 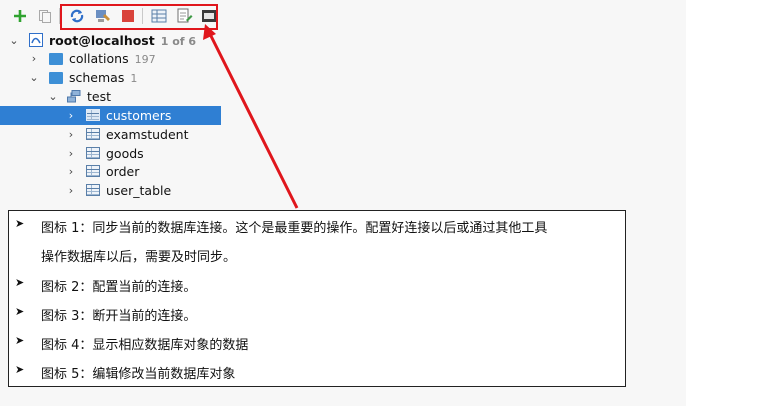 What do you see at coordinates (74, 96) in the screenshot?
I see `schema-icon` at bounding box center [74, 96].